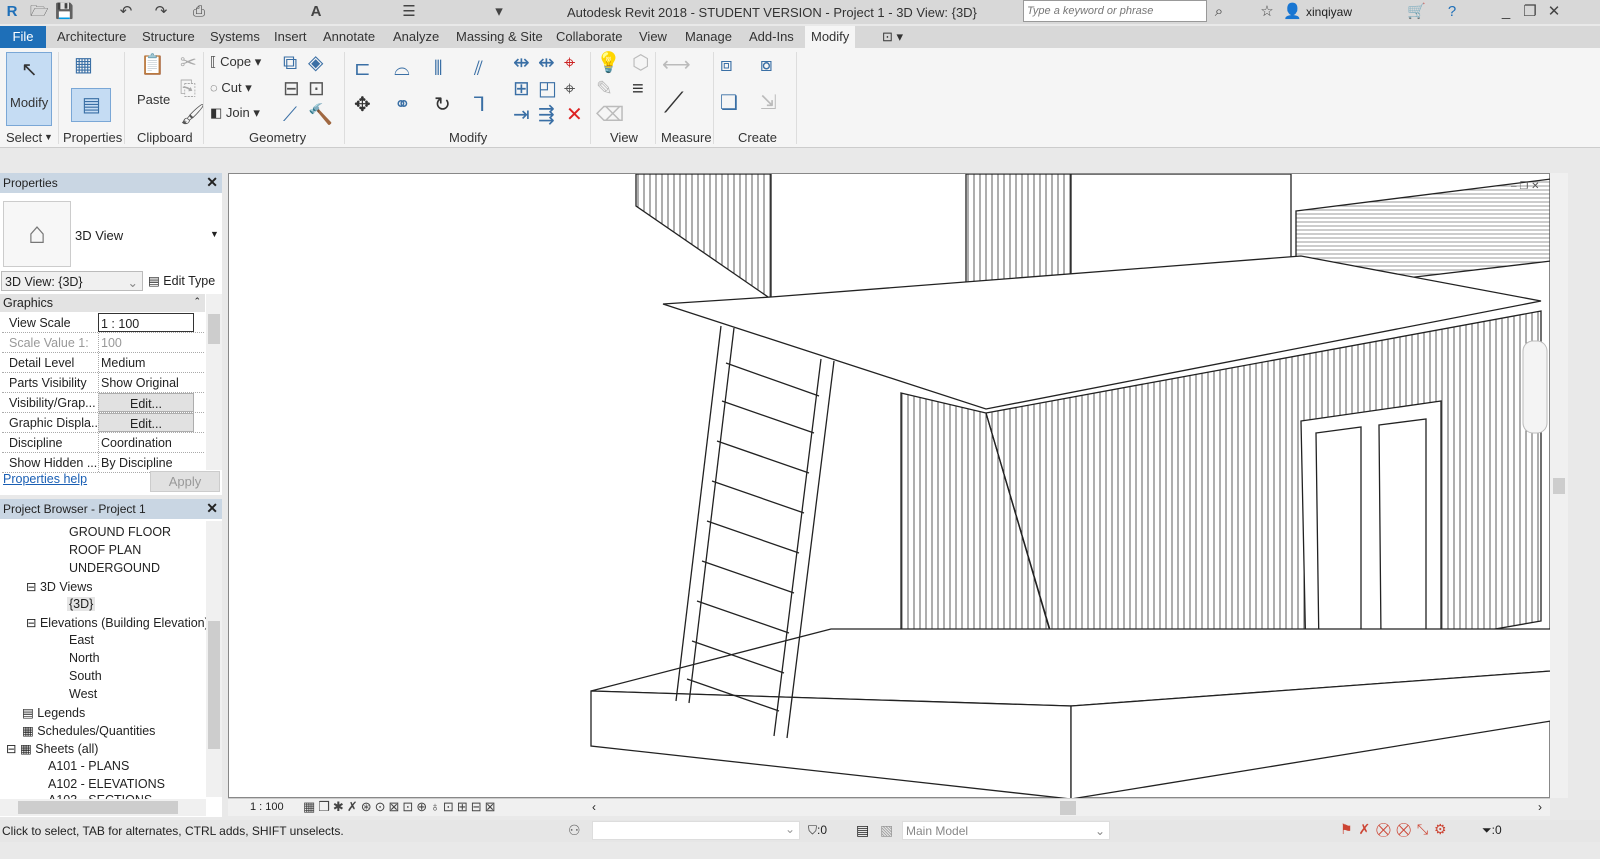  What do you see at coordinates (676, 65) in the screenshot?
I see `aligned-dimension-icon: ⟷` at bounding box center [676, 65].